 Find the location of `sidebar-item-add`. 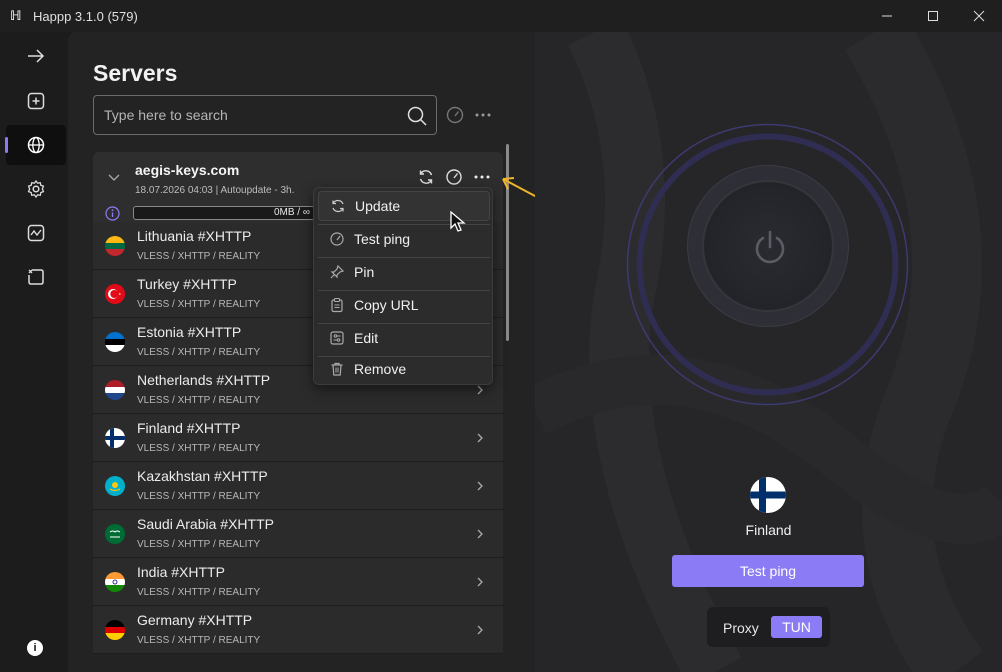

sidebar-item-add is located at coordinates (36, 101).